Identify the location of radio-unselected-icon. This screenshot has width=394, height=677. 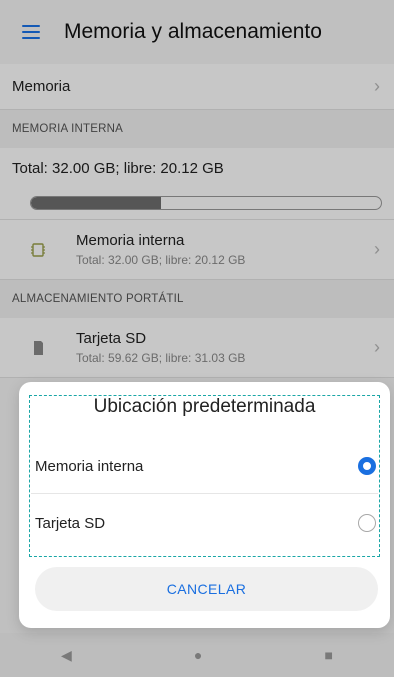
(367, 523).